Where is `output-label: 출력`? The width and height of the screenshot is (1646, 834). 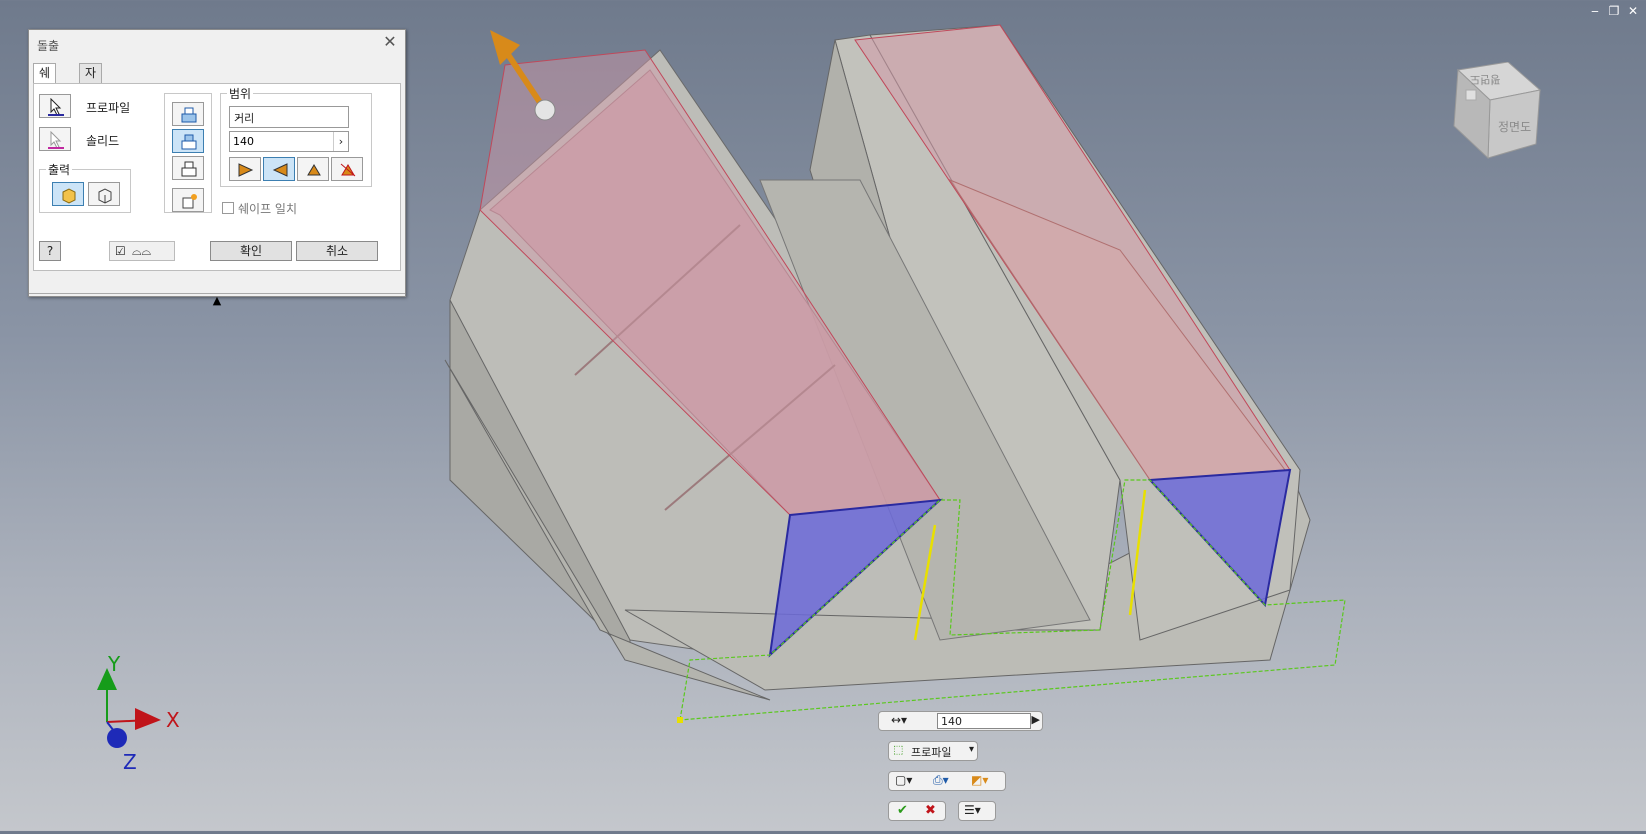
output-label: 출력 is located at coordinates (59, 169).